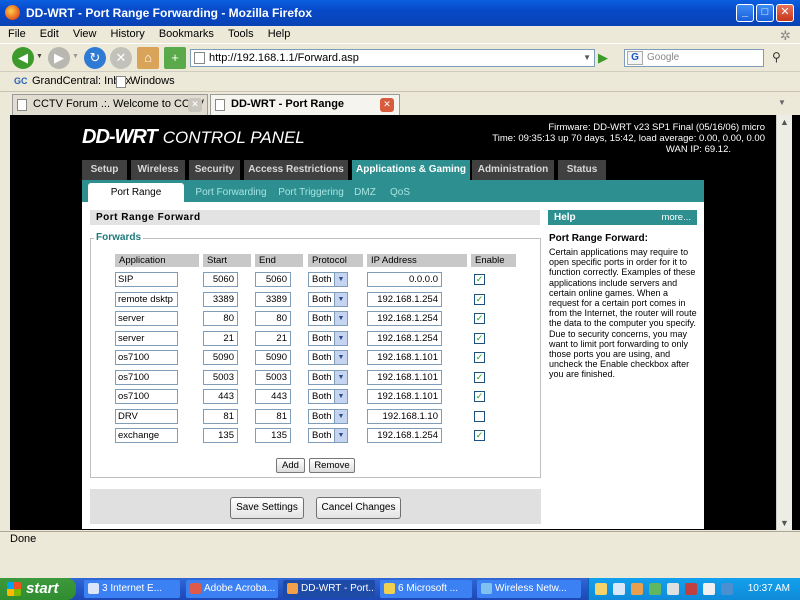 This screenshot has height=600, width=800. What do you see at coordinates (59, 58) in the screenshot?
I see `forward-button: ▶` at bounding box center [59, 58].